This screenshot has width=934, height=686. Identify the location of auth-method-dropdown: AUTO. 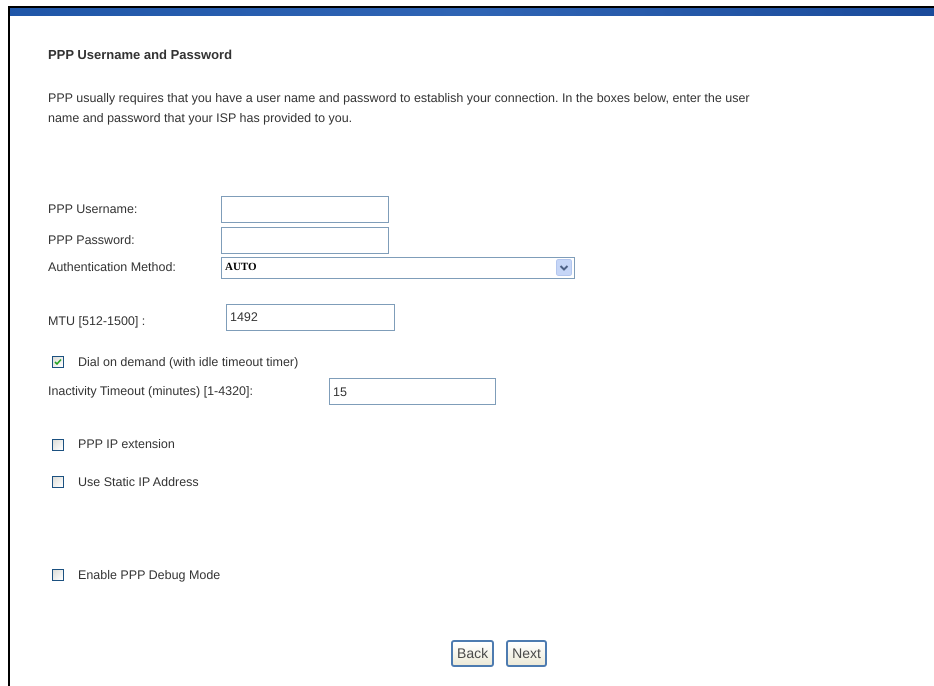
(398, 267).